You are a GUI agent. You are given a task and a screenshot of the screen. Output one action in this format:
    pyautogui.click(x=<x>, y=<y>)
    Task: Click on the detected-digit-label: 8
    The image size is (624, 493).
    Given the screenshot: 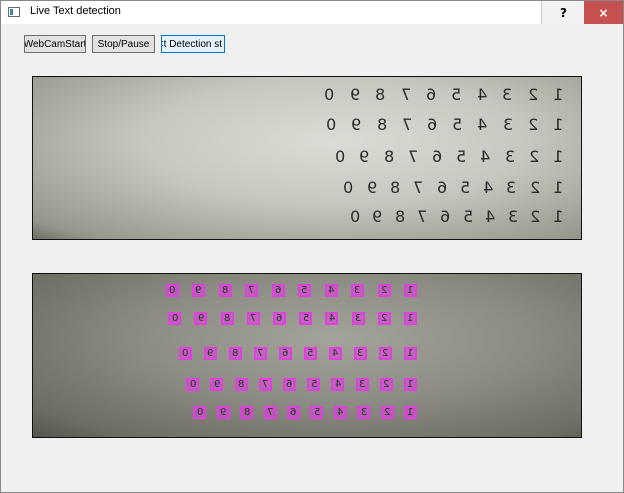 What is the action you would take?
    pyautogui.click(x=227, y=318)
    